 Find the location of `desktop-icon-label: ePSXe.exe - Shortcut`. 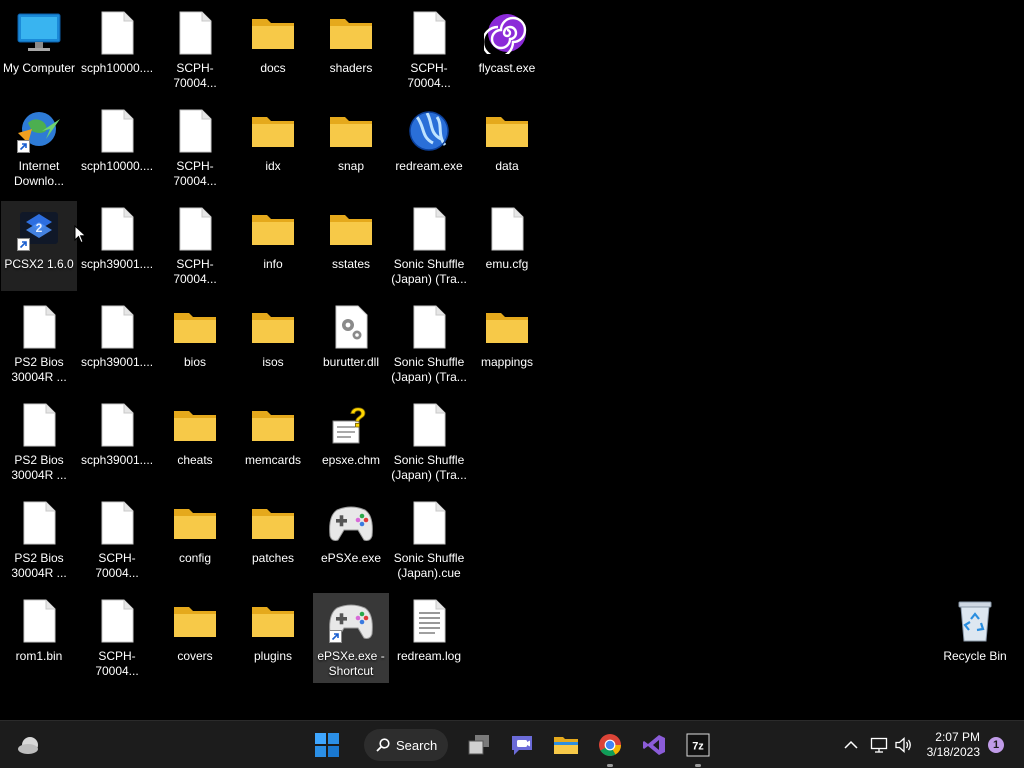

desktop-icon-label: ePSXe.exe - Shortcut is located at coordinates (351, 663).